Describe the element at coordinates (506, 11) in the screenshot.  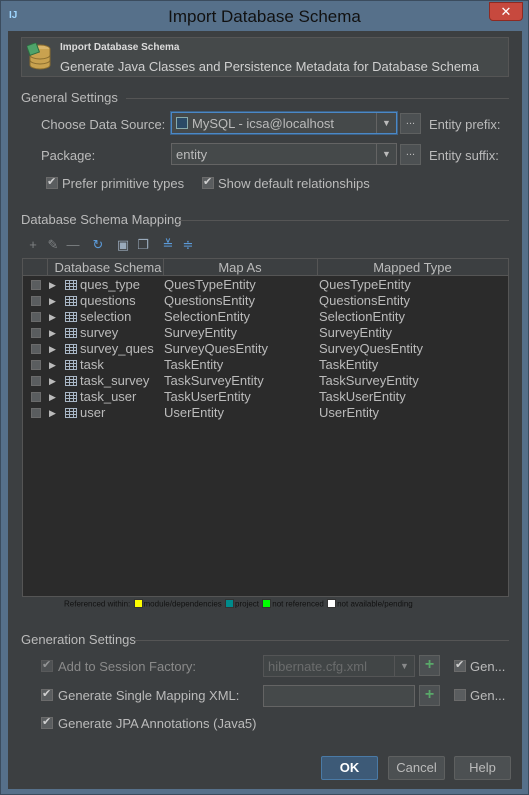
I see `close-button: ✕` at that location.